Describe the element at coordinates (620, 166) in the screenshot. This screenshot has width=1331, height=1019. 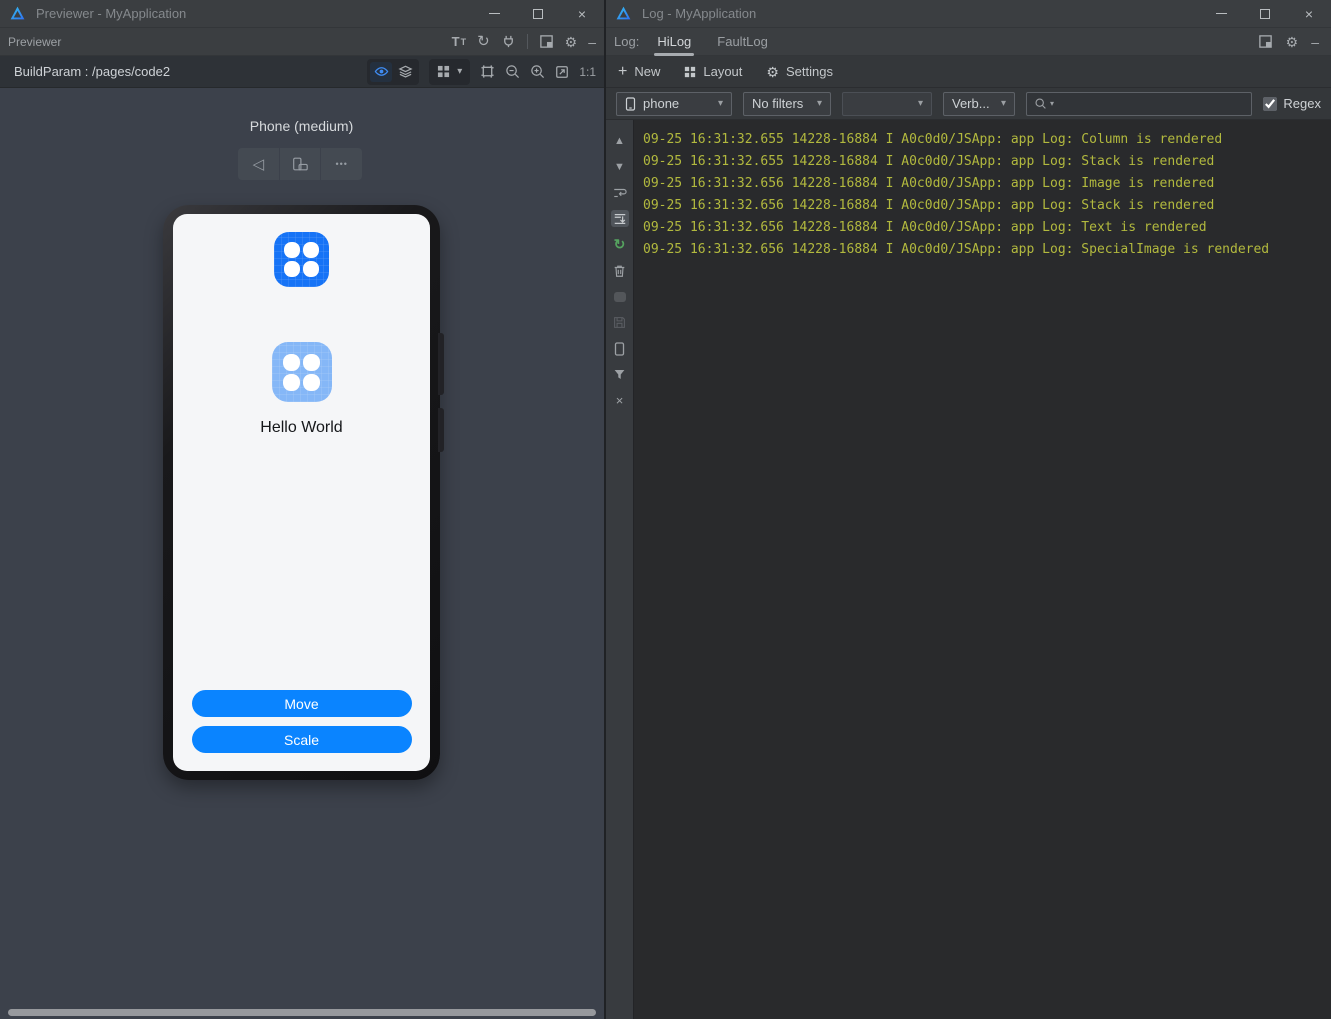
I see `scroll-down-button: ▼` at that location.